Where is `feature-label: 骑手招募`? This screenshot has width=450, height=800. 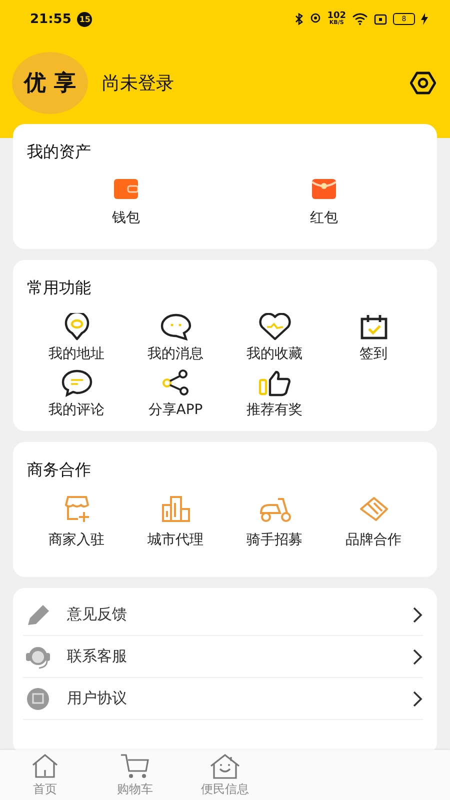
feature-label: 骑手招募 is located at coordinates (274, 540).